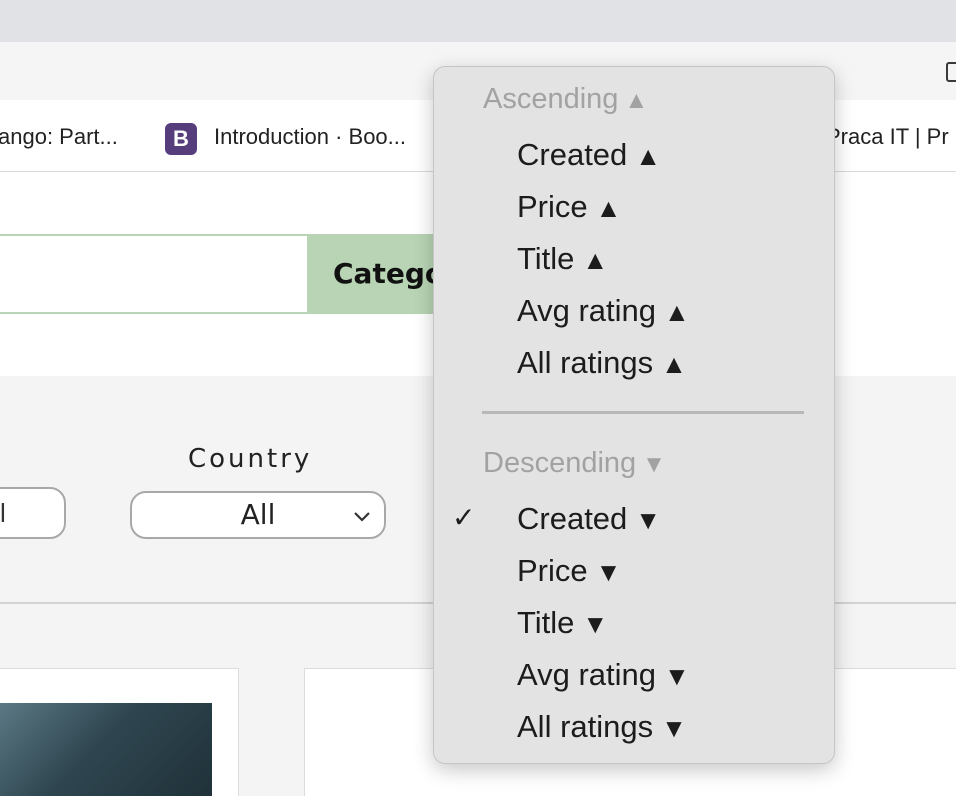 This screenshot has width=956, height=796. I want to click on sort-option-title-asc: Title ▲, so click(672, 259).